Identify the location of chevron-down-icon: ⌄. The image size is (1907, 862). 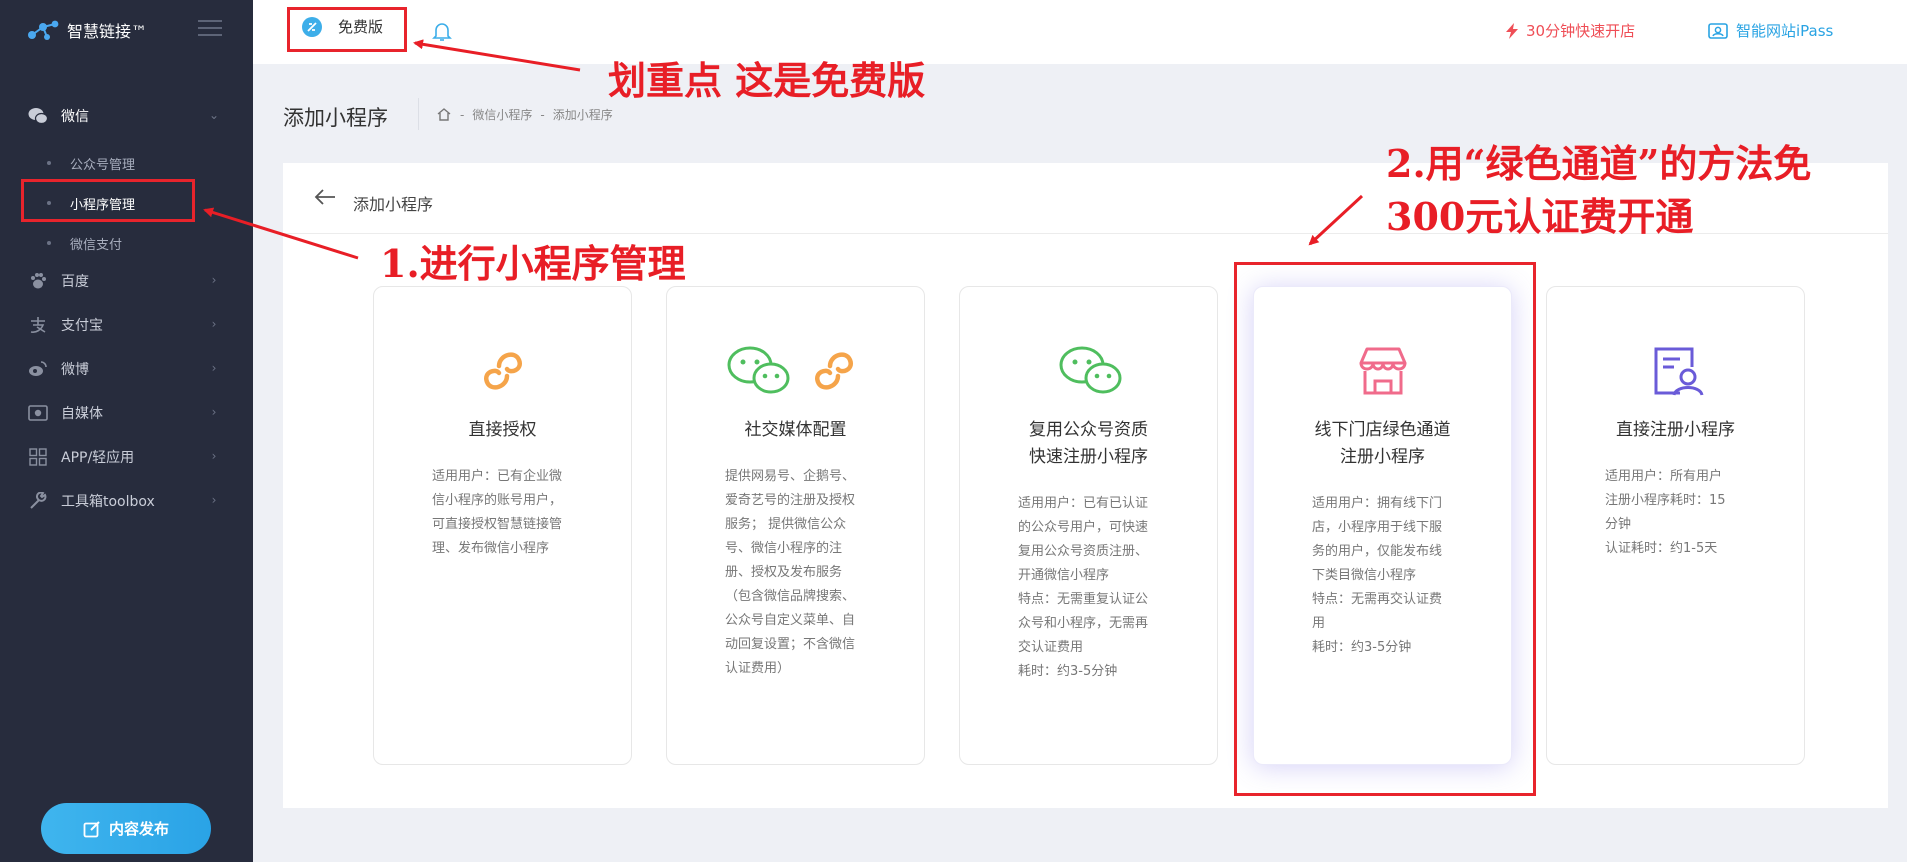
(214, 115).